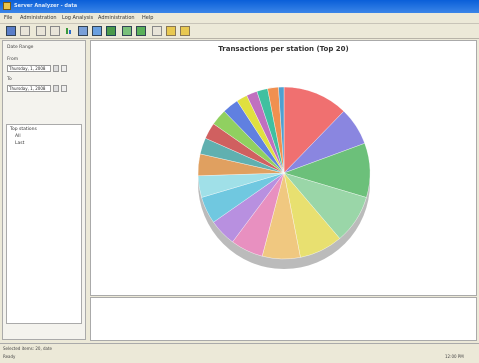 The width and height of the screenshot is (479, 363). I want to click on to-spinner, so click(56, 88).